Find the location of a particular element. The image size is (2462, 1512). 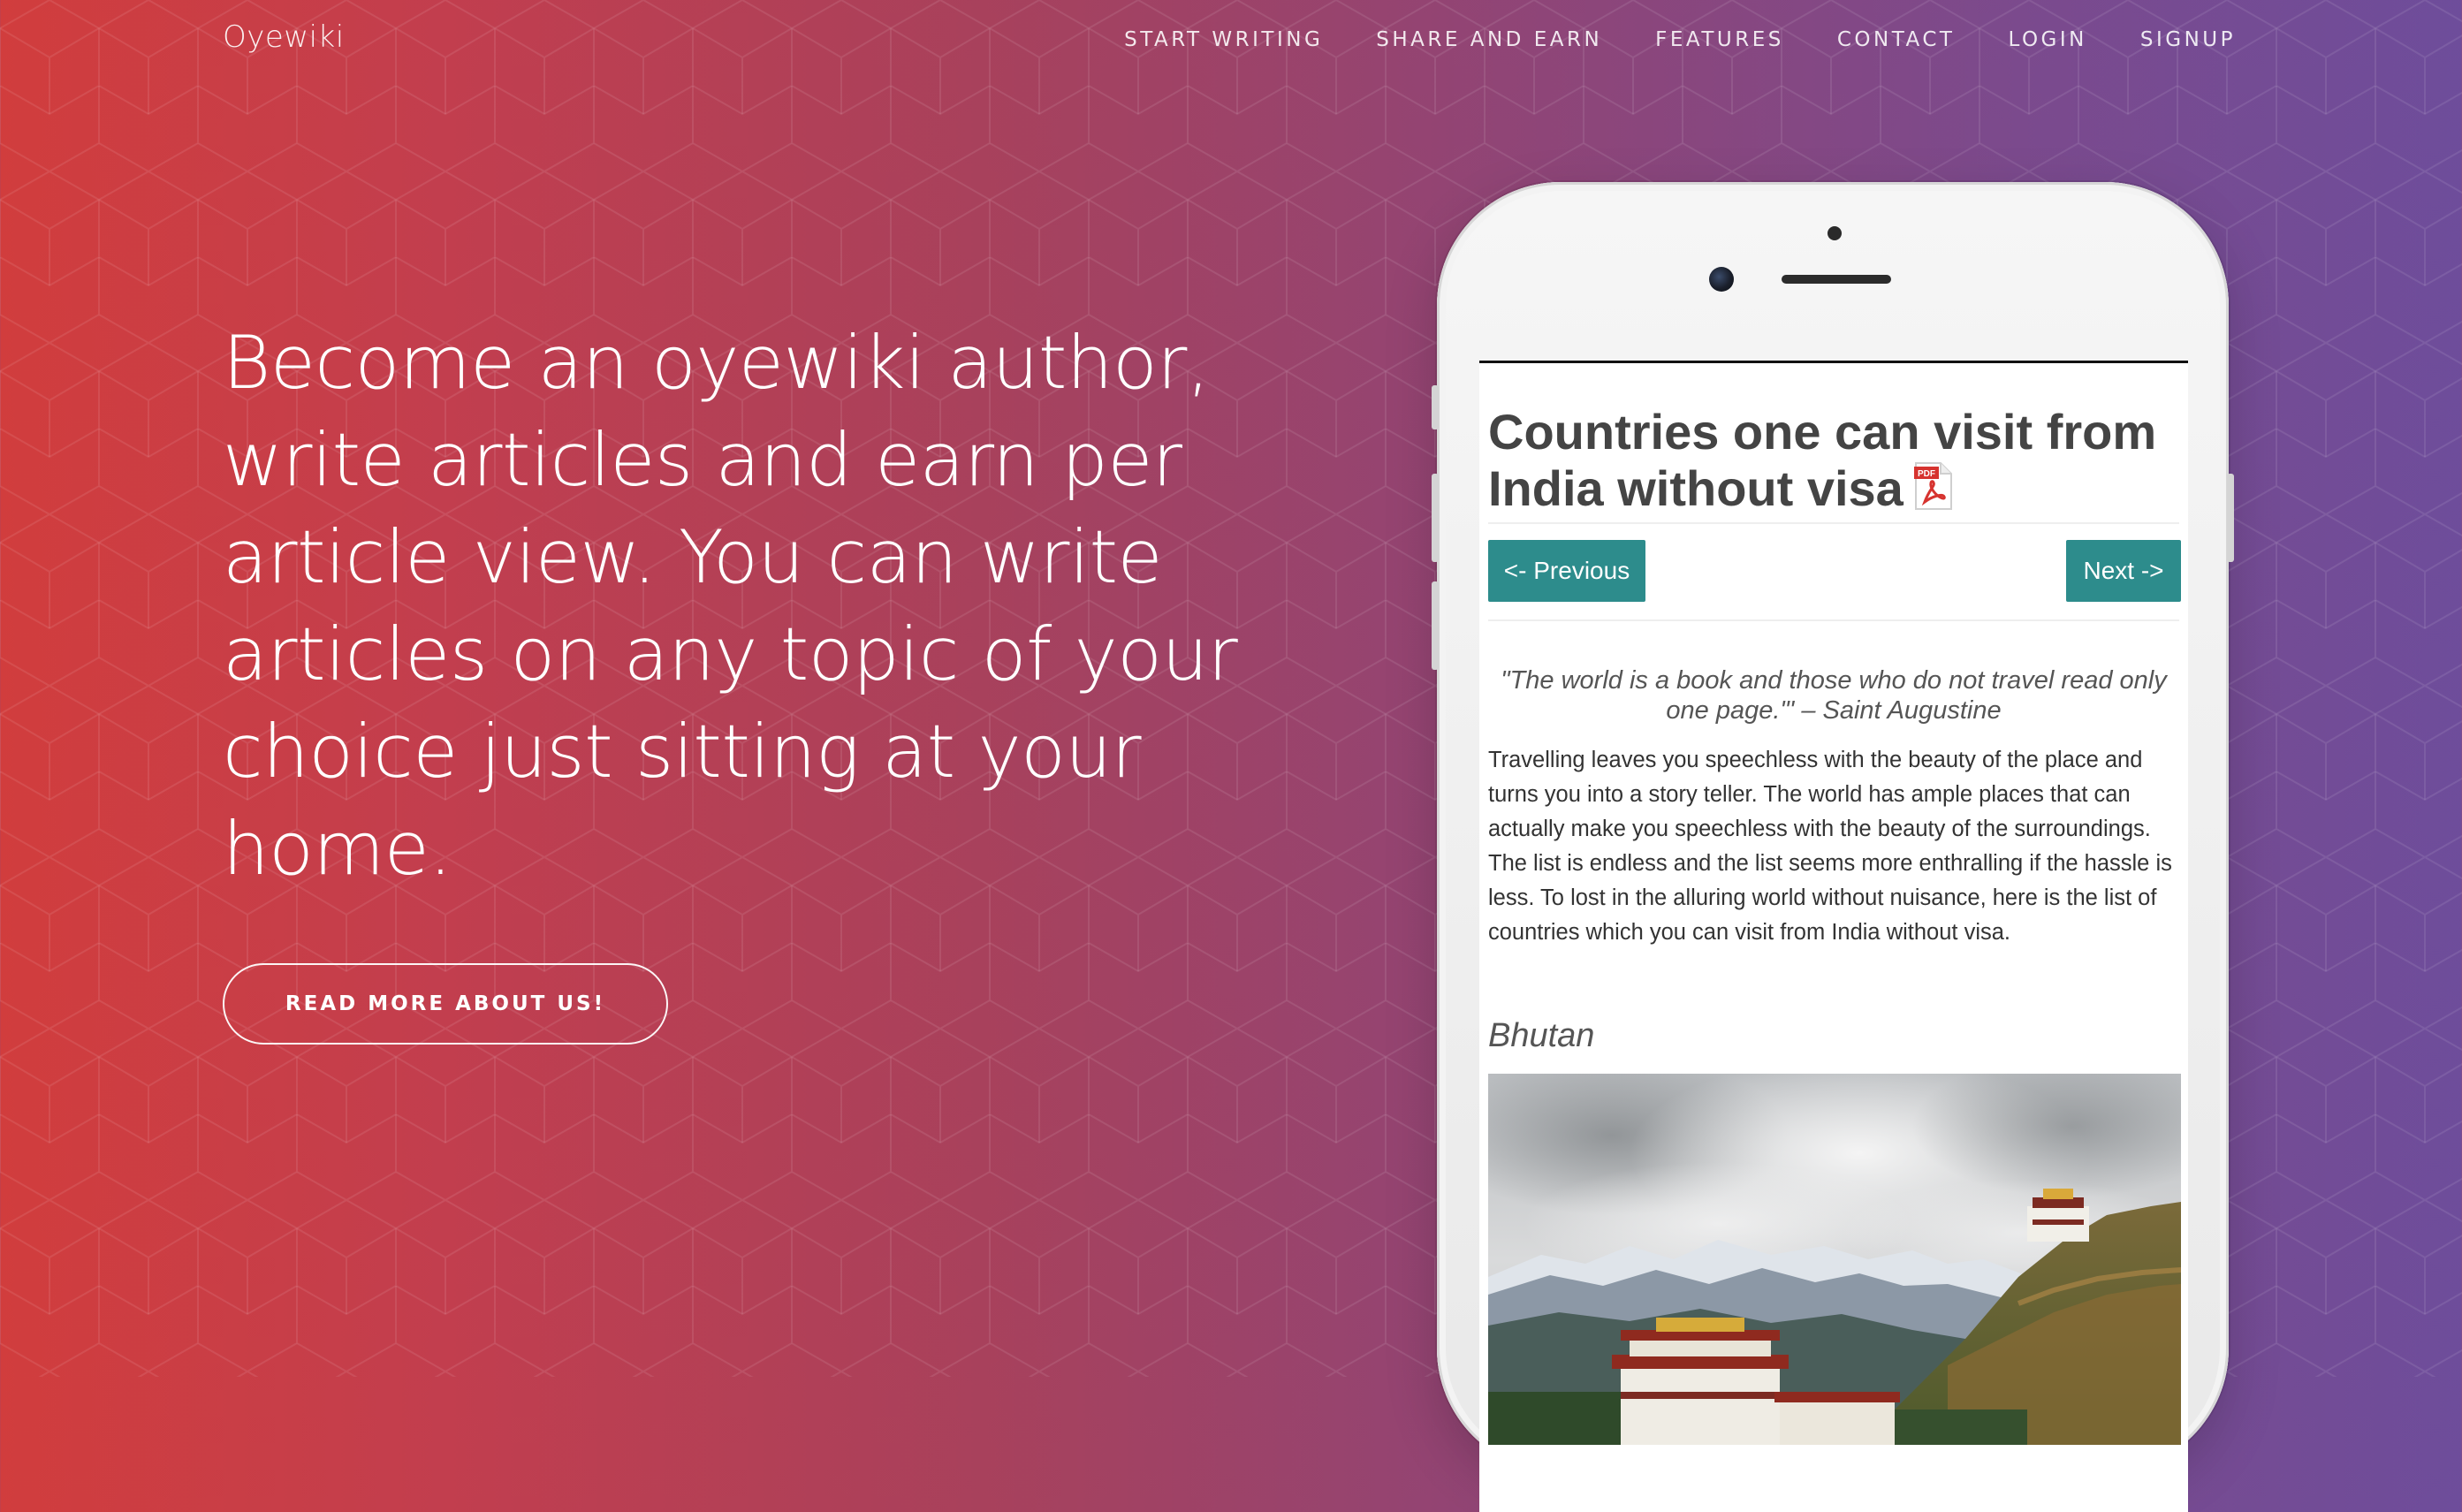

phone-mute-switch is located at coordinates (1436, 407).